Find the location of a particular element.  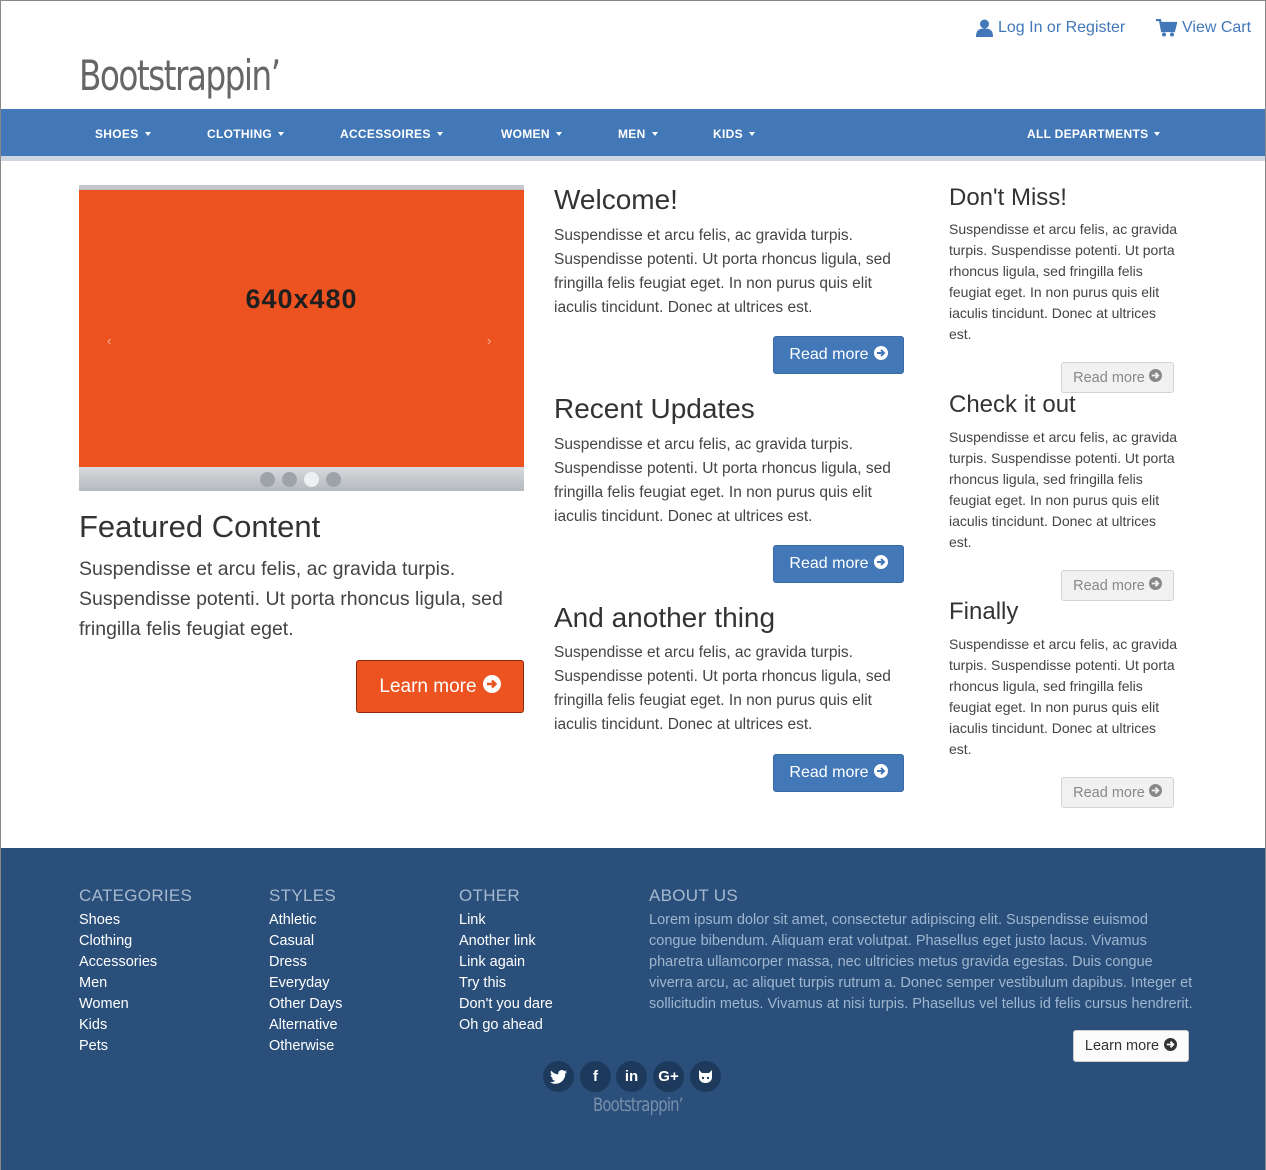

facebook-icon: f is located at coordinates (595, 1076).